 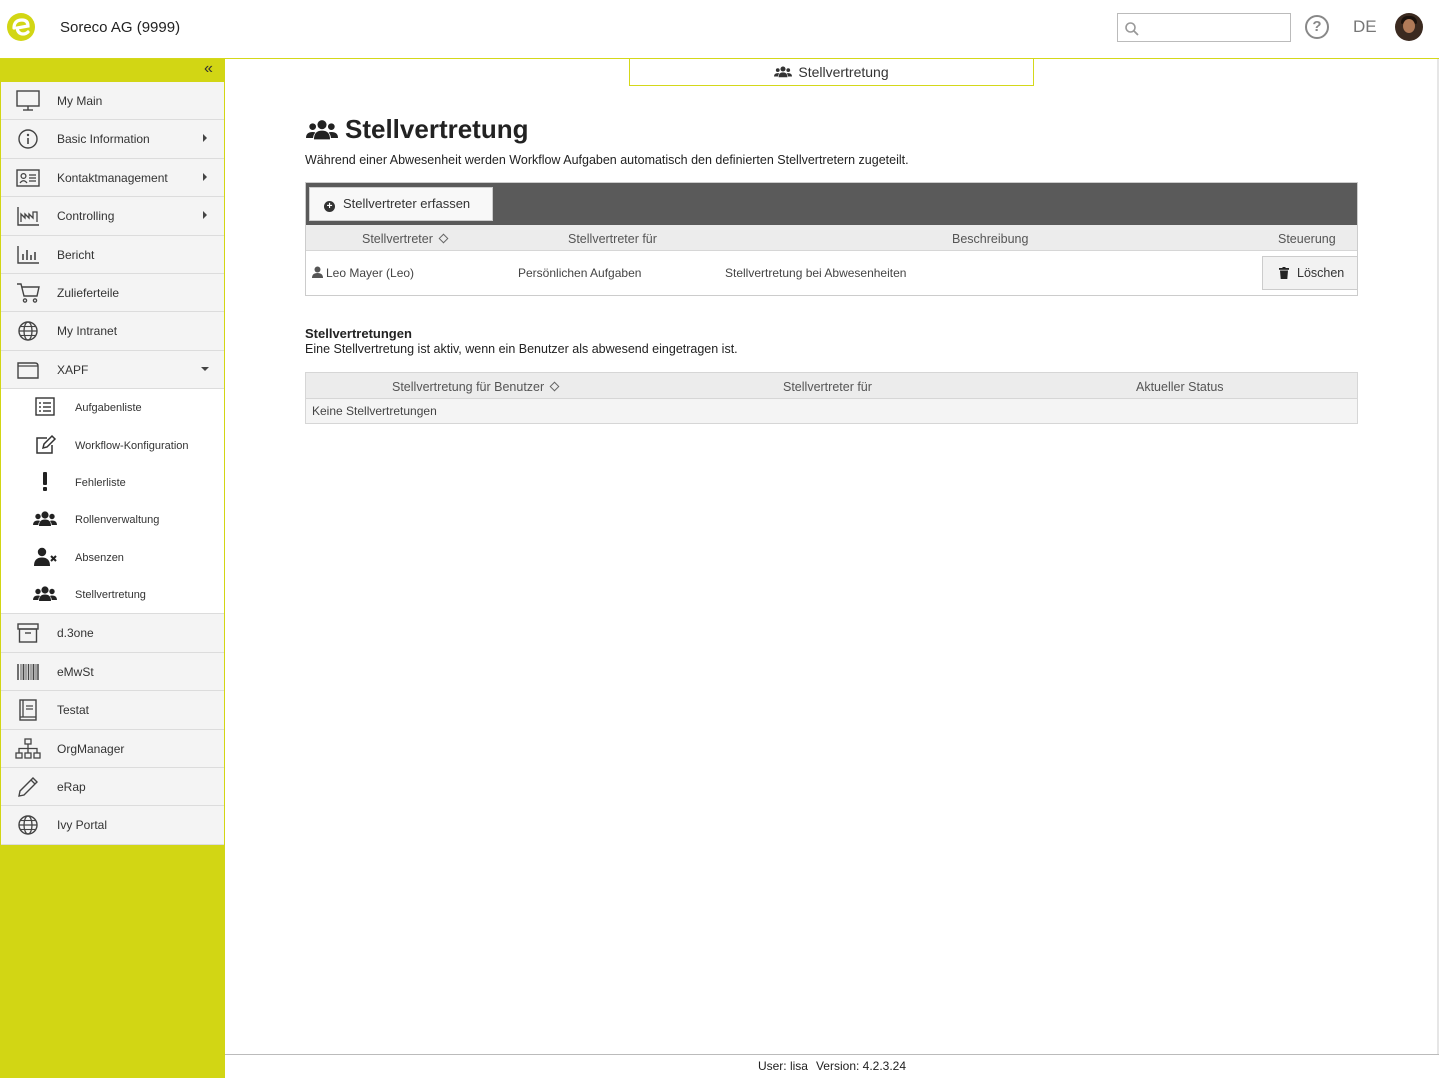 I want to click on tab-stellvertretung: Stellvertretung, so click(x=831, y=72).